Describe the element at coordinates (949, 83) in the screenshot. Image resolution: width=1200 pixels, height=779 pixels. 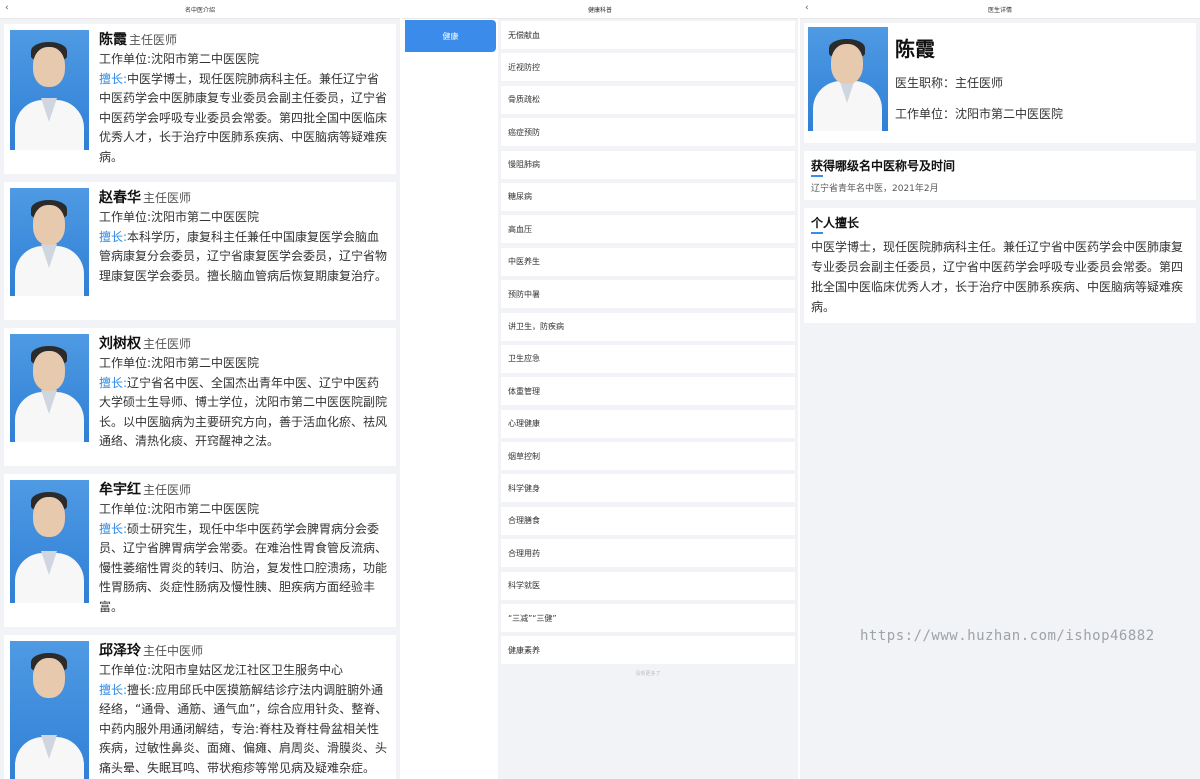
I see `doctor-title: 医生职称：主任医师` at that location.